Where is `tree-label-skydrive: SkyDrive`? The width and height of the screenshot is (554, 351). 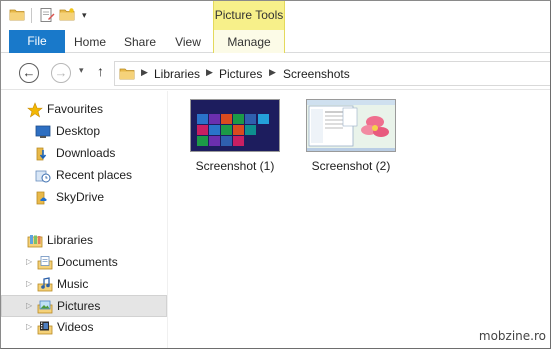 tree-label-skydrive: SkyDrive is located at coordinates (80, 197).